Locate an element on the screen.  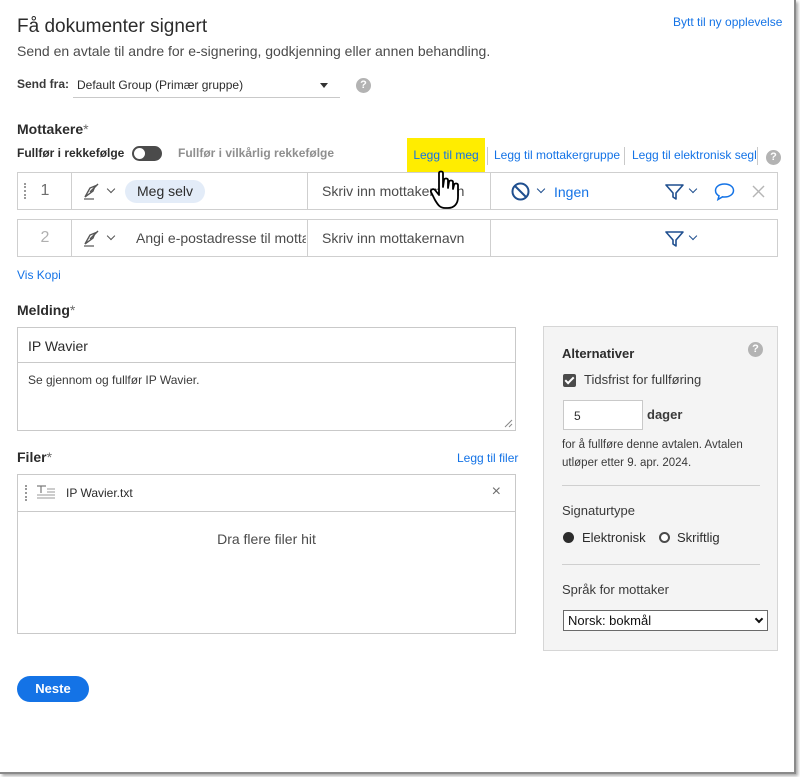
file-name: IP Wavier.txt is located at coordinates (99, 493).